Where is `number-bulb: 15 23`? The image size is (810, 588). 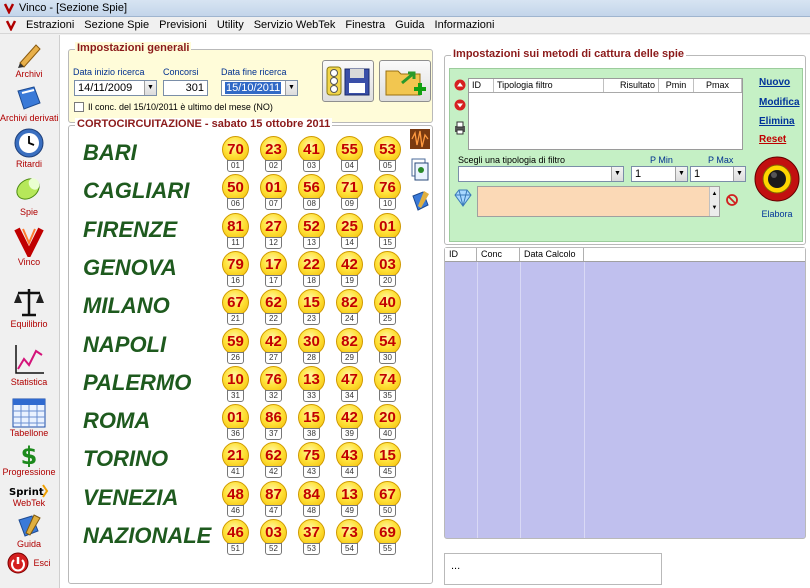 number-bulb: 15 23 is located at coordinates (311, 308).